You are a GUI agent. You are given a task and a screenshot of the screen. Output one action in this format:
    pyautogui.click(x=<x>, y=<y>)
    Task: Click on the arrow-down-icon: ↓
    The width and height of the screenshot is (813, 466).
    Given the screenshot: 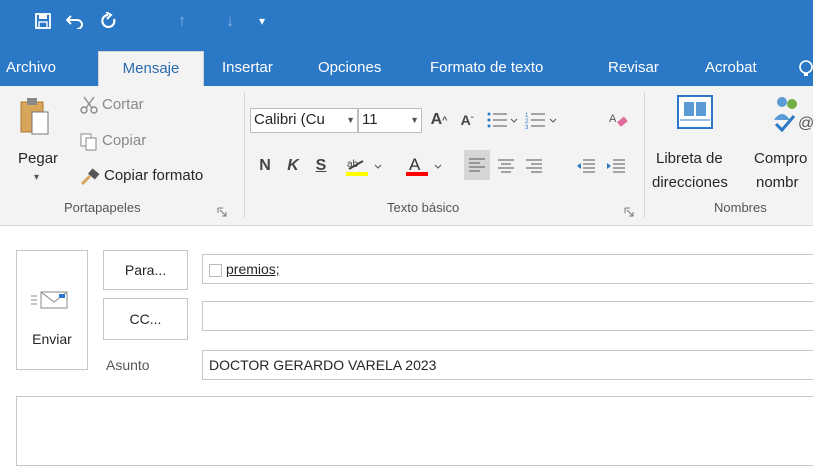 What is the action you would take?
    pyautogui.click(x=230, y=21)
    